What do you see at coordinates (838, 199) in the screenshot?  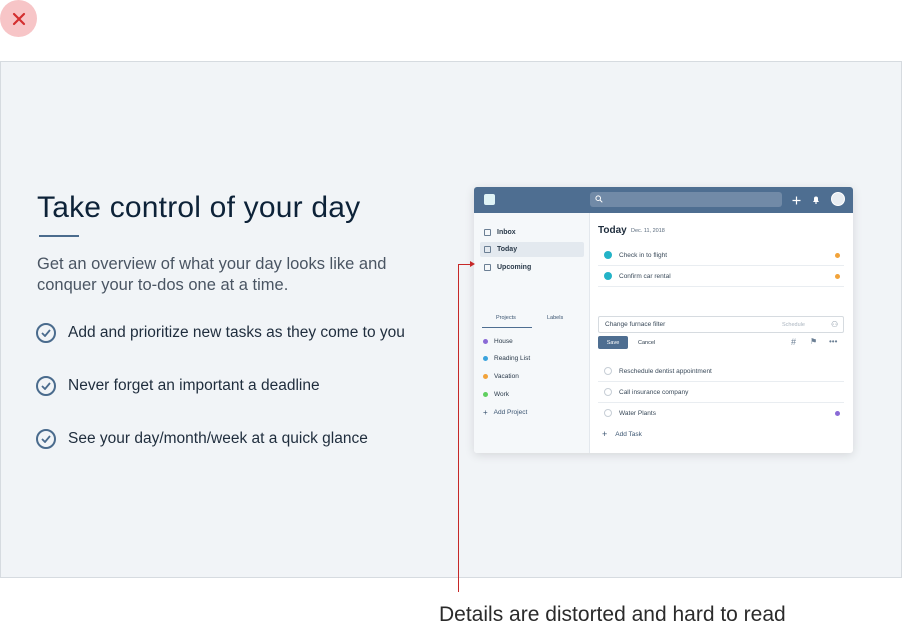 I see `avatar` at bounding box center [838, 199].